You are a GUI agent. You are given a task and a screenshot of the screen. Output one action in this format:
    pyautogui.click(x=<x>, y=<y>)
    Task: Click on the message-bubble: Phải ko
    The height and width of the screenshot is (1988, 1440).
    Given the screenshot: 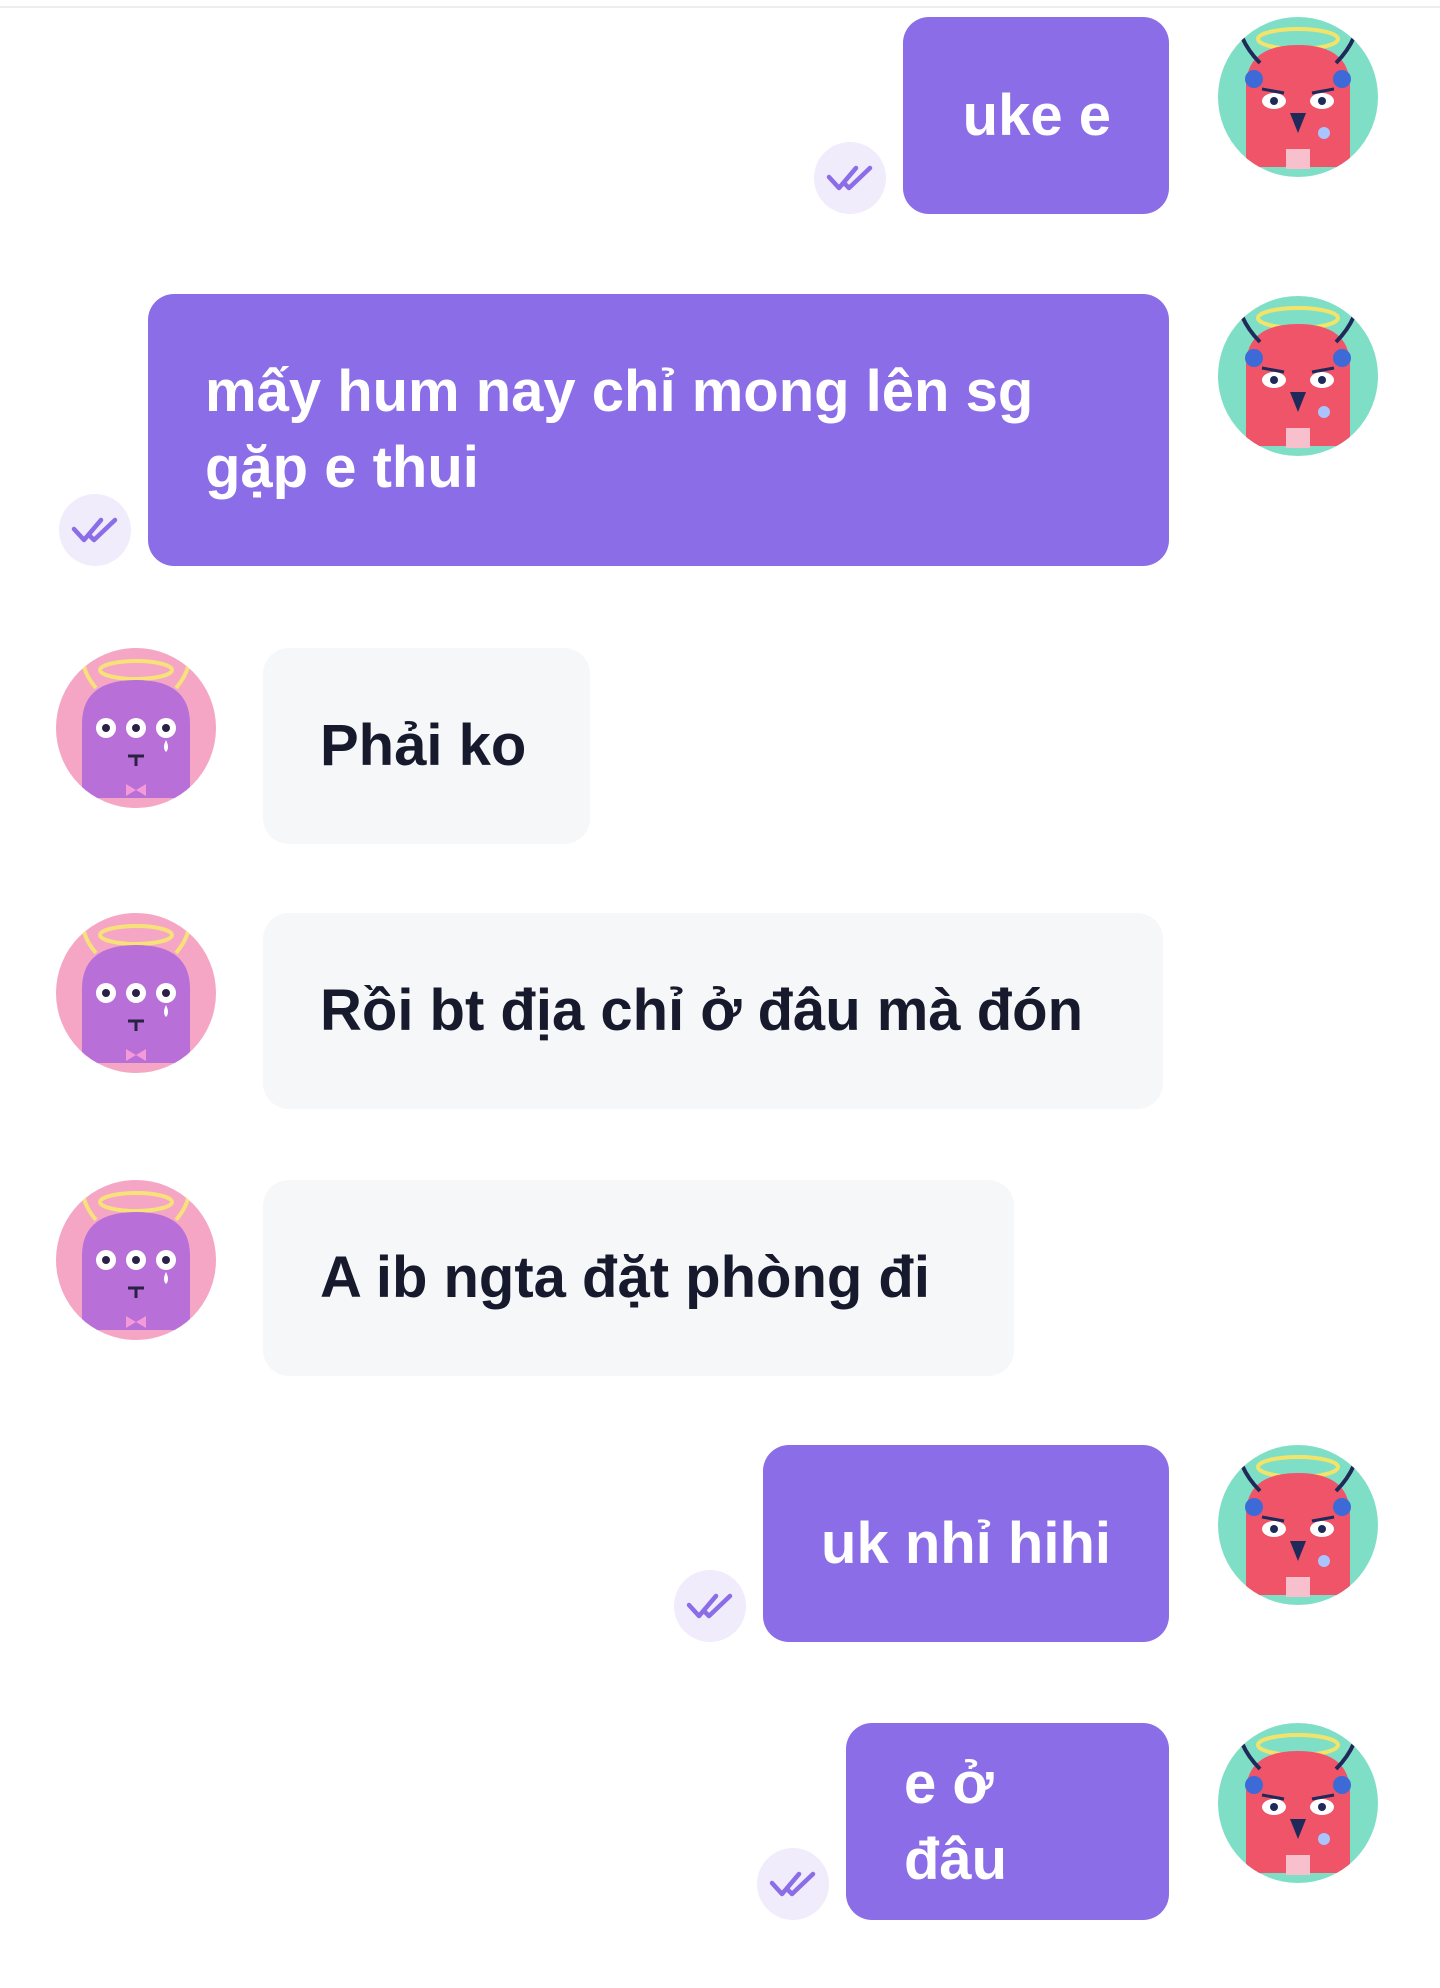 What is the action you would take?
    pyautogui.click(x=426, y=746)
    